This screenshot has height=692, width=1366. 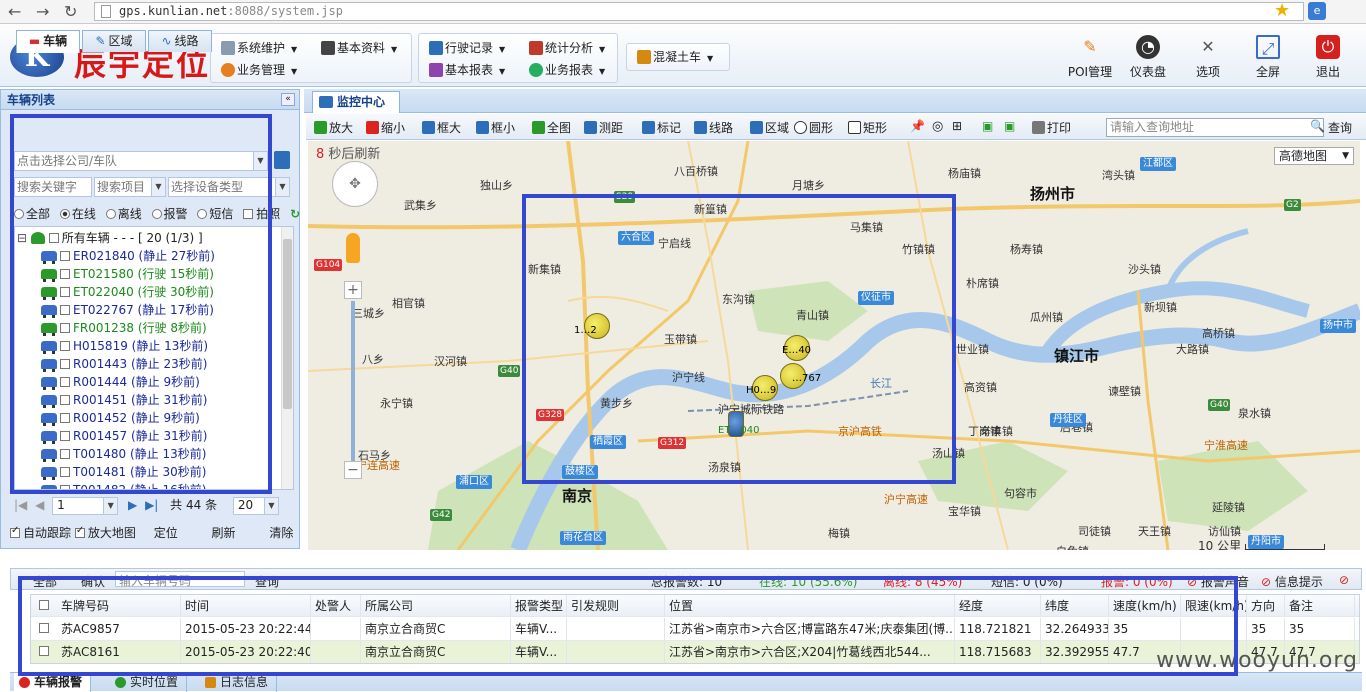 I want to click on url-rest: :8088/system.jsp, so click(x=285, y=11).